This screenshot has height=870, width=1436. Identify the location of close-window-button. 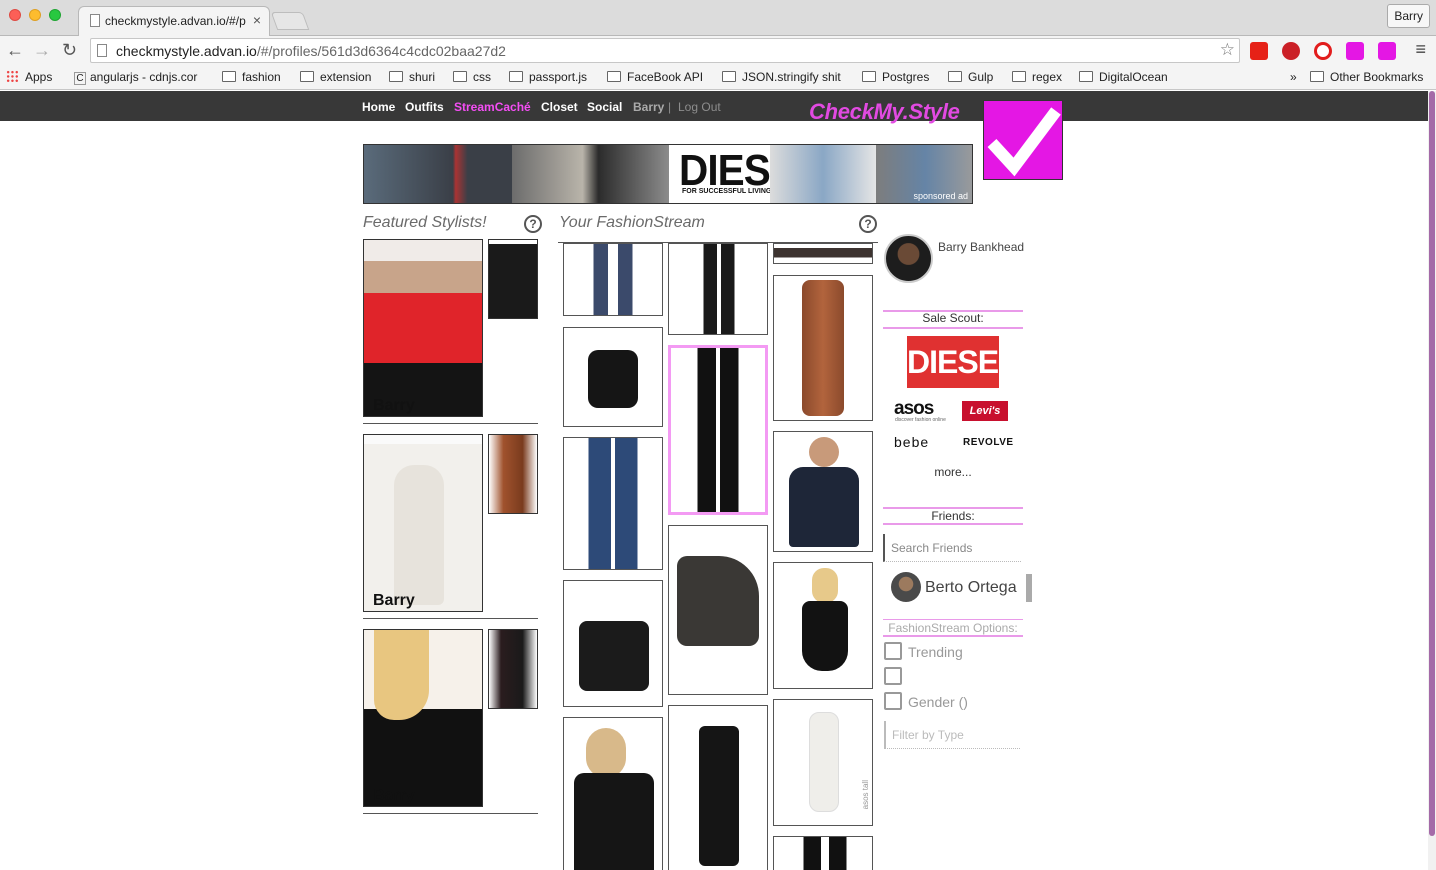
(15, 15).